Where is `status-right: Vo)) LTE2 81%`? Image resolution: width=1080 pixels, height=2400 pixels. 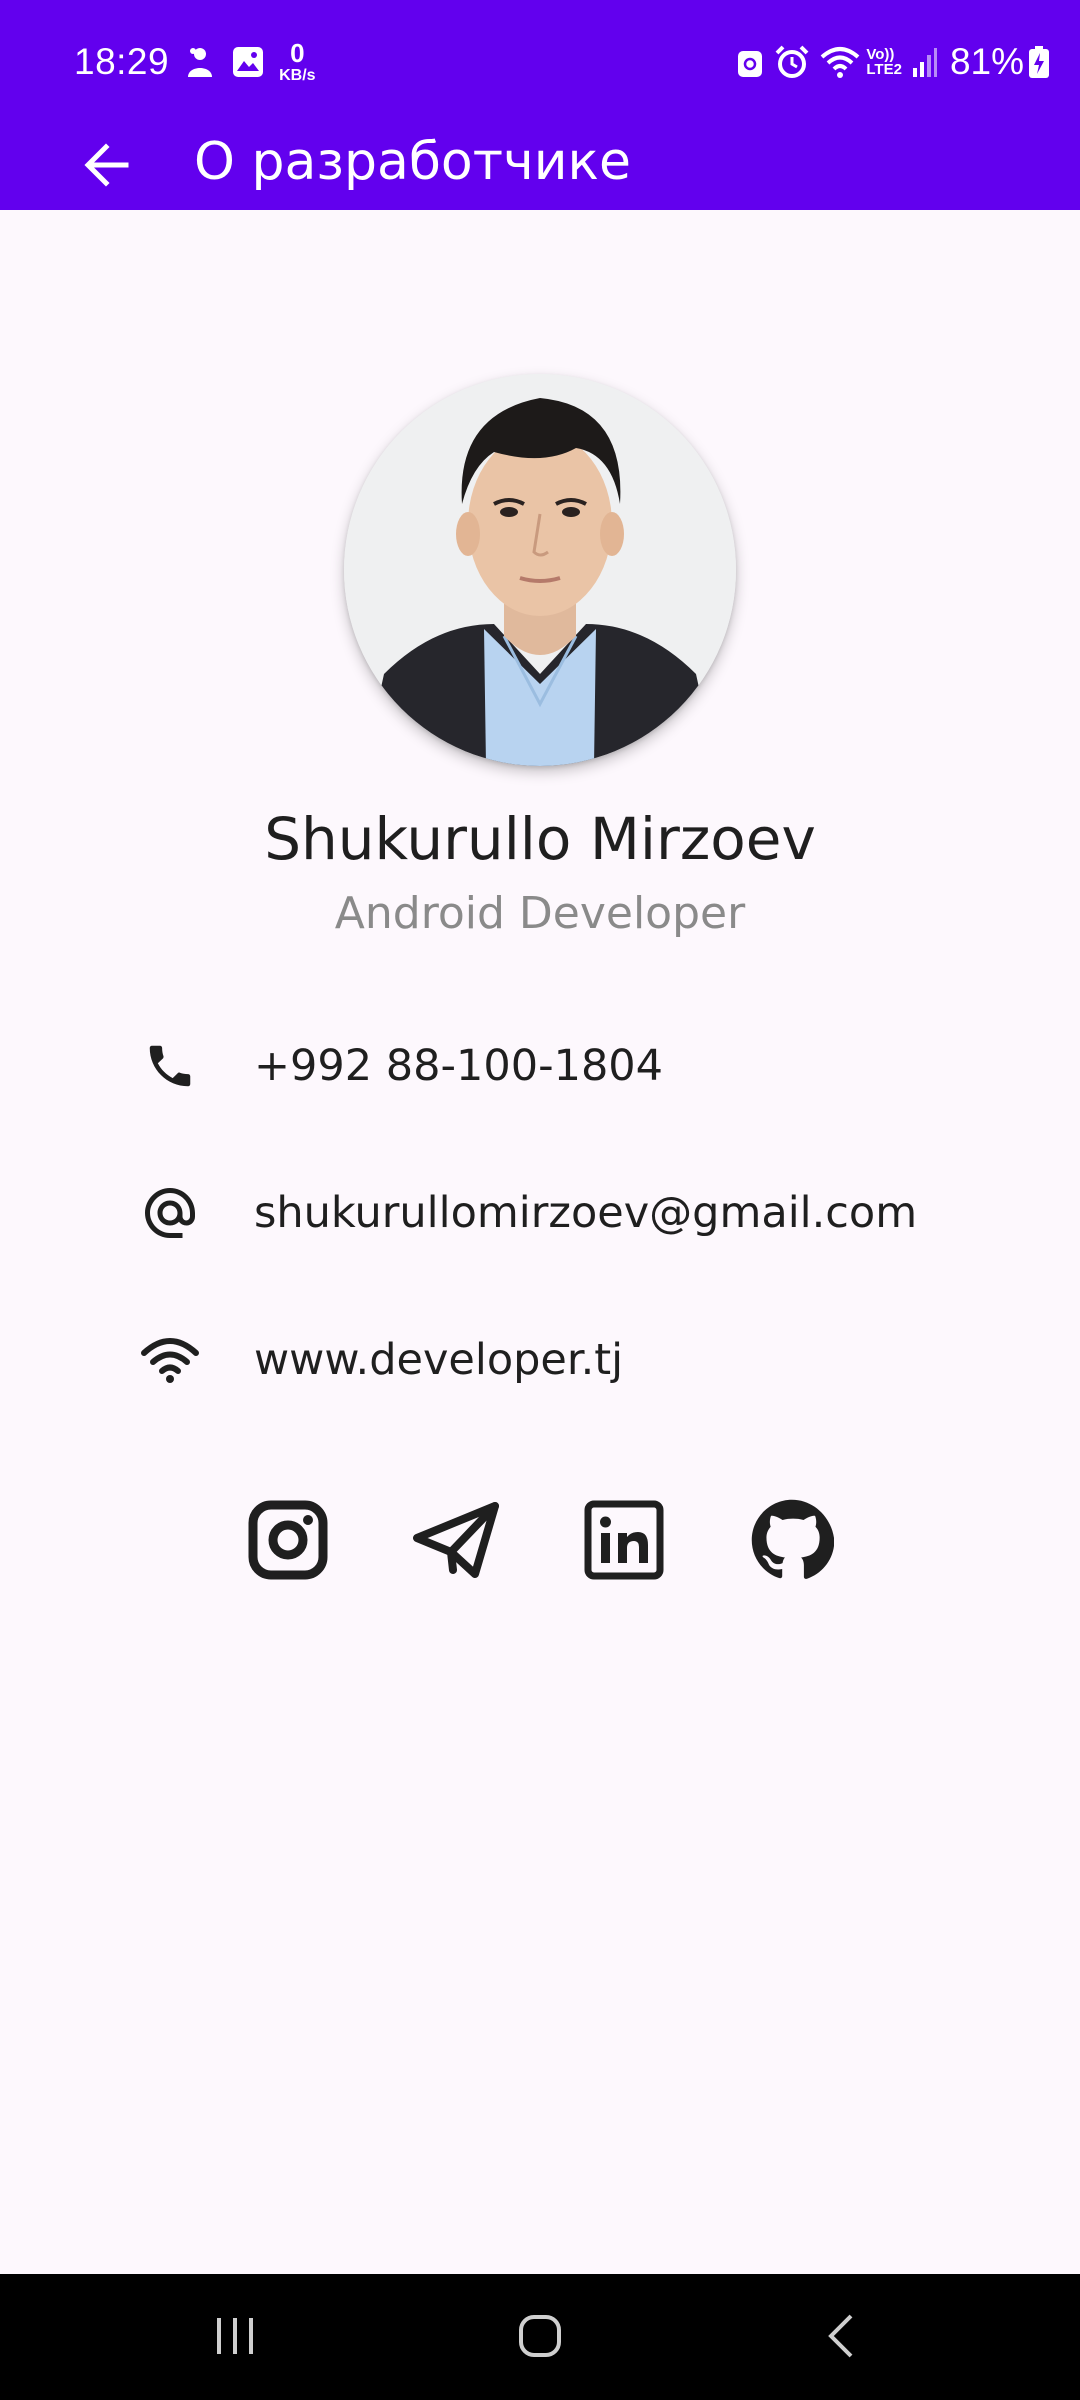
status-right: Vo)) LTE2 81% is located at coordinates (888, 62).